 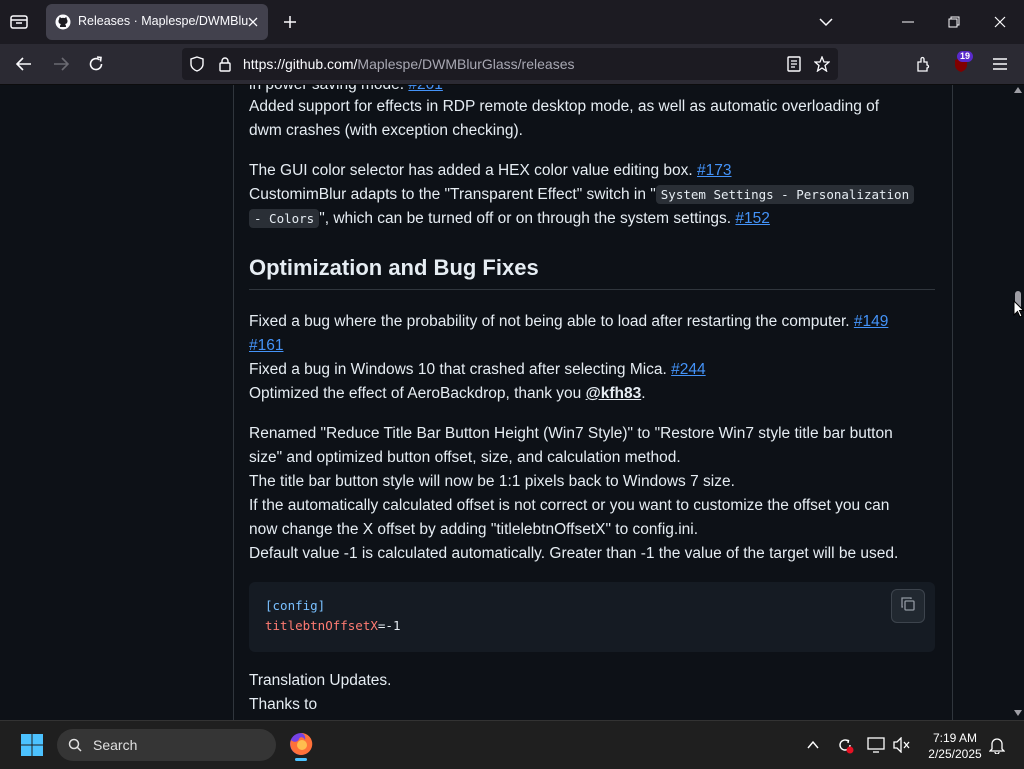 I want to click on code-block: [config] titlebtnOffsetX=-1, so click(x=592, y=617).